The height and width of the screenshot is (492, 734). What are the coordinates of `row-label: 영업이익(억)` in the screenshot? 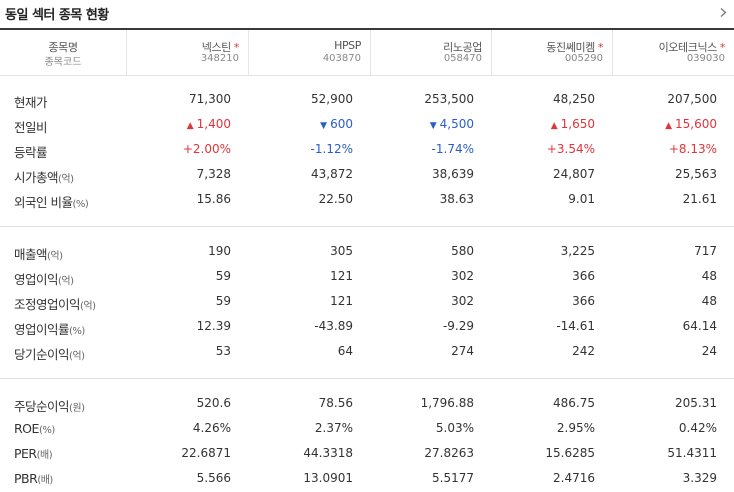 It's located at (44, 278).